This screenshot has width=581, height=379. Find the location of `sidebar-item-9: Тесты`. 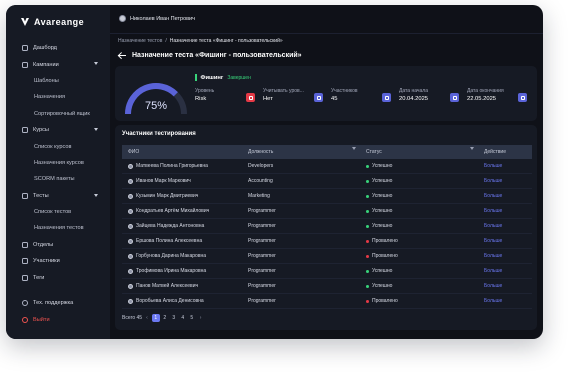

sidebar-item-9: Тесты is located at coordinates (58, 196).